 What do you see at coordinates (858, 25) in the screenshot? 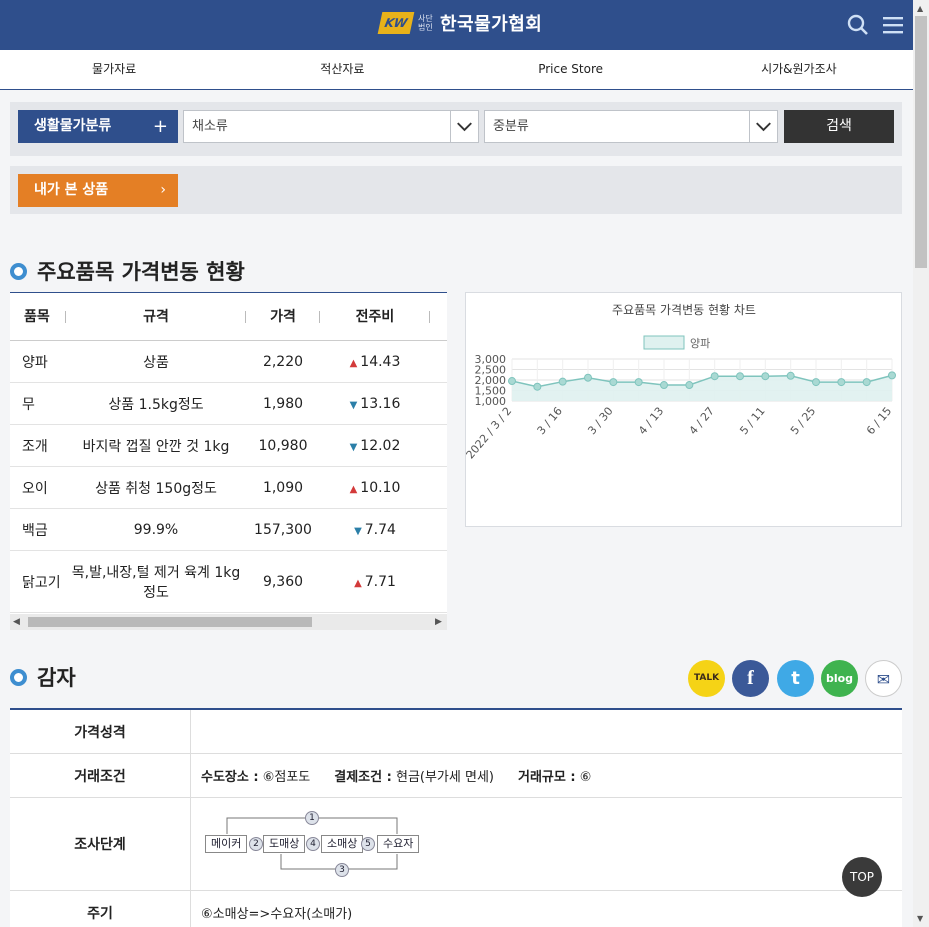
I see `search-icon` at bounding box center [858, 25].